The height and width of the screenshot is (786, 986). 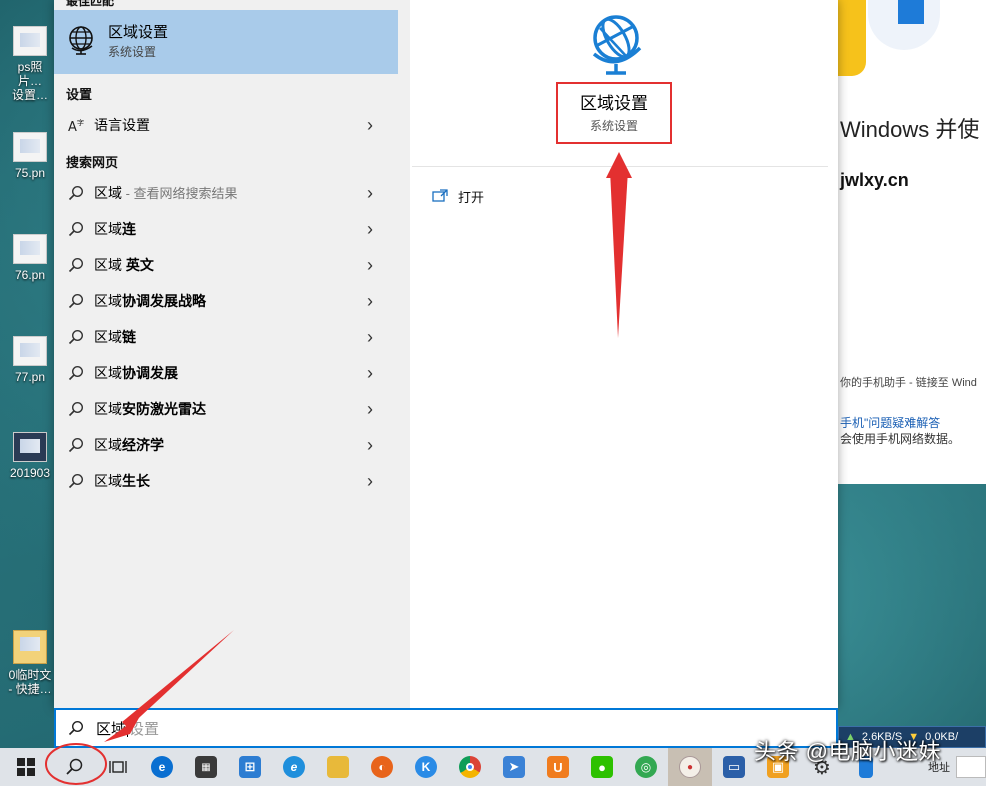 I want to click on desktop-icon-75: 75.pn, so click(x=30, y=156).